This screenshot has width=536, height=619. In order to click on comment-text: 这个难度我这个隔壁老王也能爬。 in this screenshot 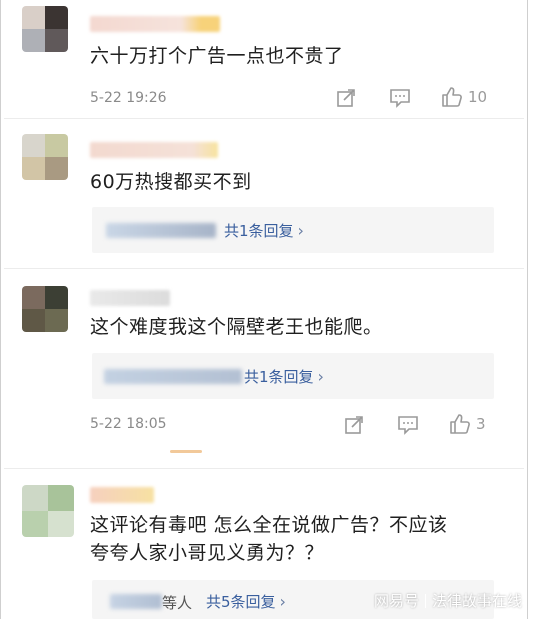, I will do `click(236, 327)`.